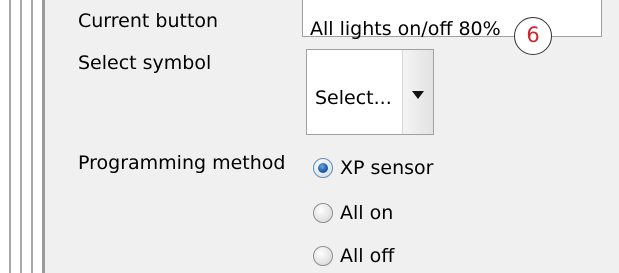  What do you see at coordinates (405, 29) in the screenshot?
I see `current-button-value: All lights on/off 80%` at bounding box center [405, 29].